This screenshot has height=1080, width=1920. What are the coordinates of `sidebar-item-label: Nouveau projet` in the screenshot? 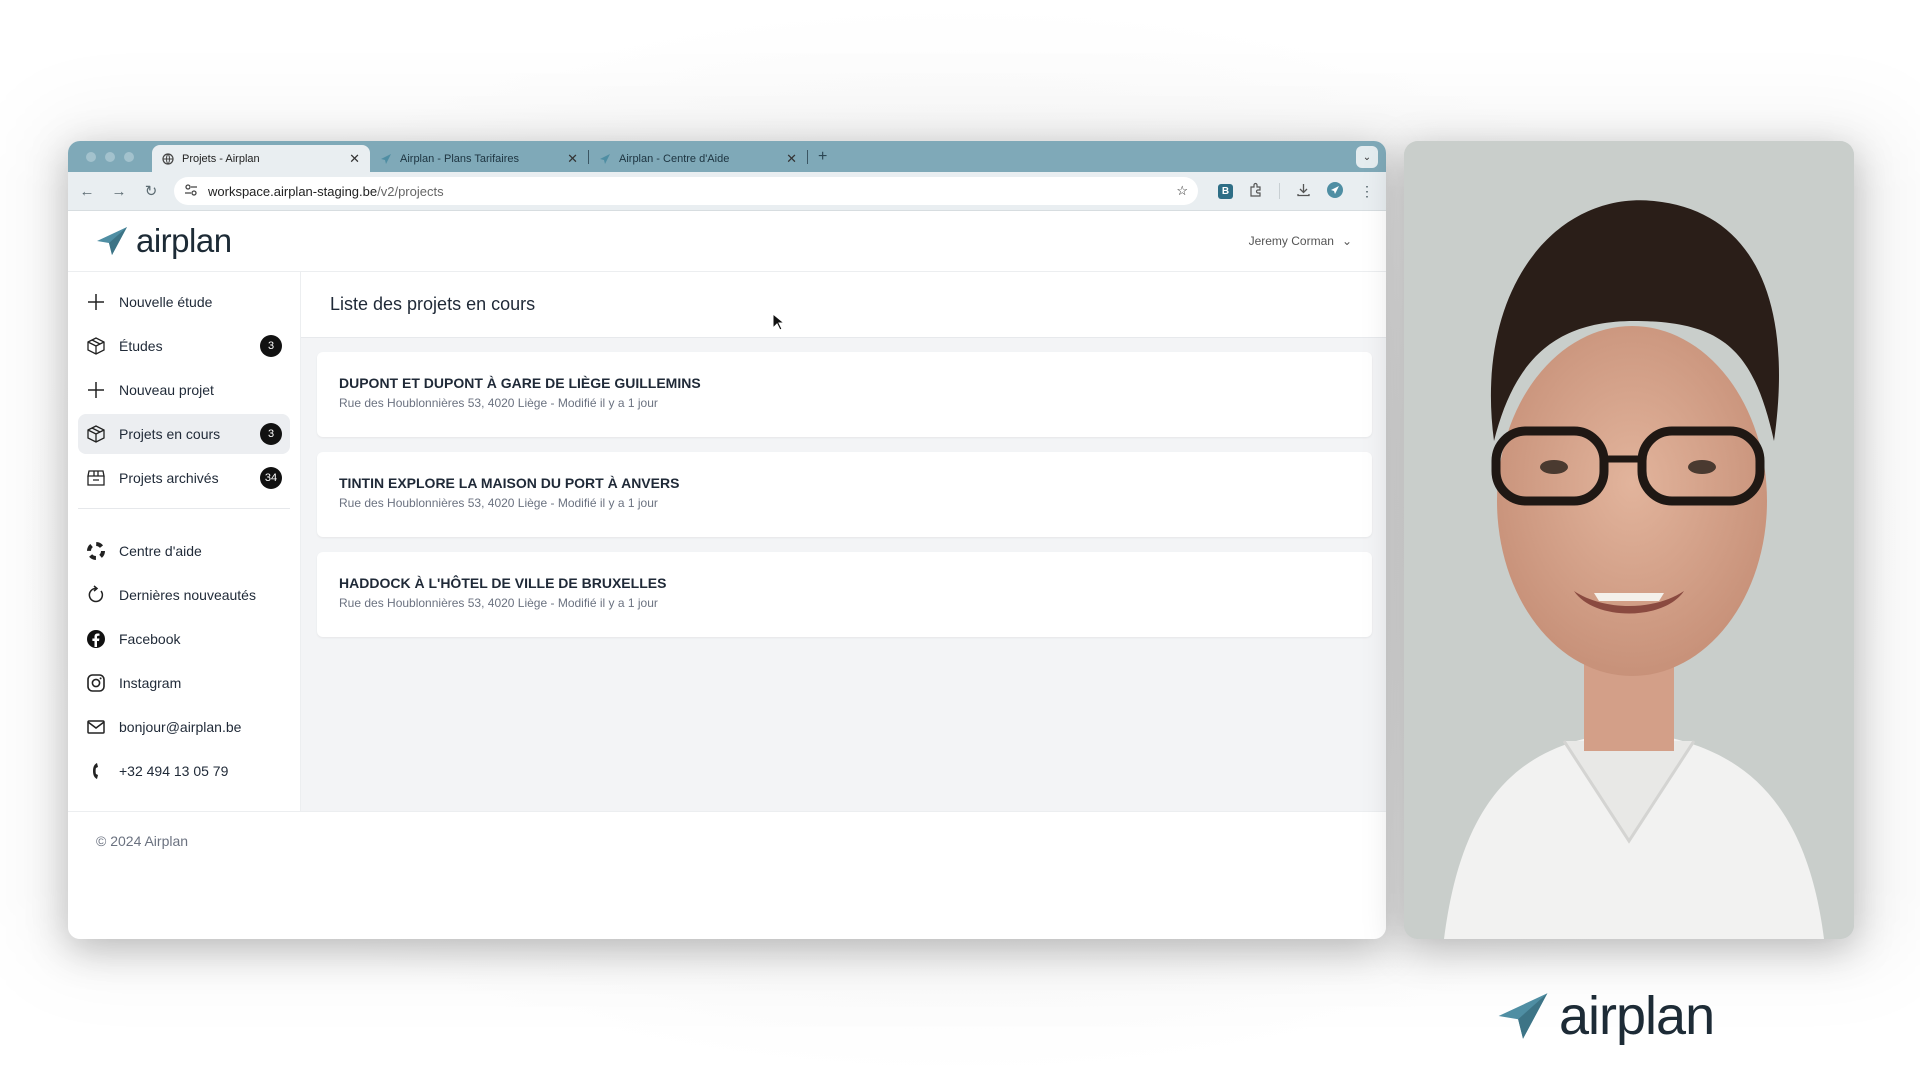 It's located at (166, 390).